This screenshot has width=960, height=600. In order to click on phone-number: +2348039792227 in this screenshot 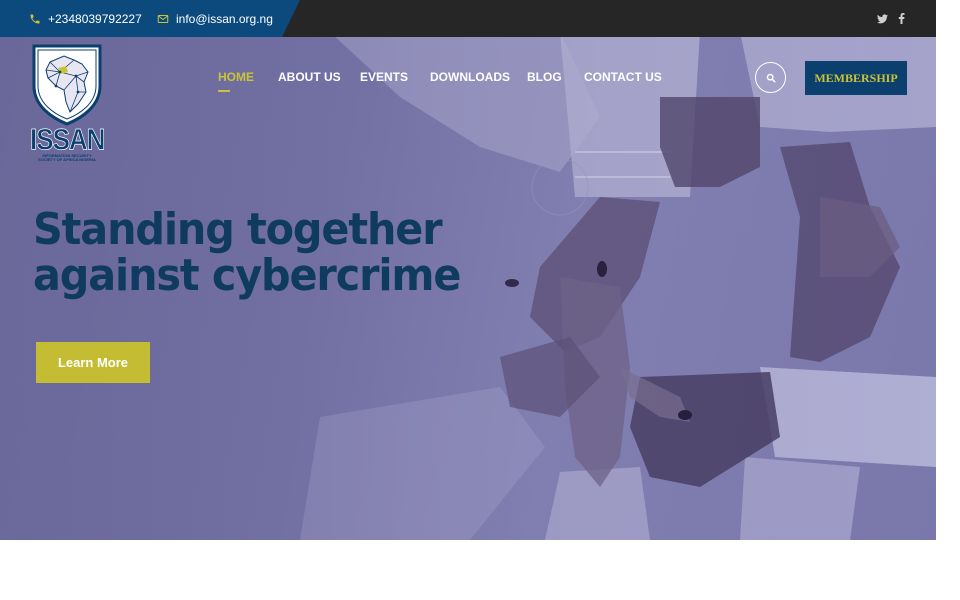, I will do `click(95, 18)`.